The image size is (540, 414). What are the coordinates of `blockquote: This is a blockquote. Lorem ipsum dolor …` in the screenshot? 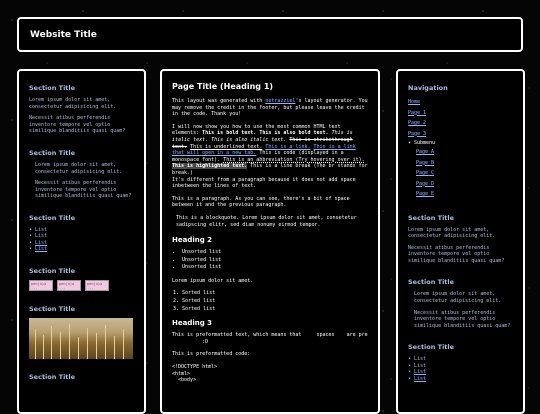 It's located at (266, 221).